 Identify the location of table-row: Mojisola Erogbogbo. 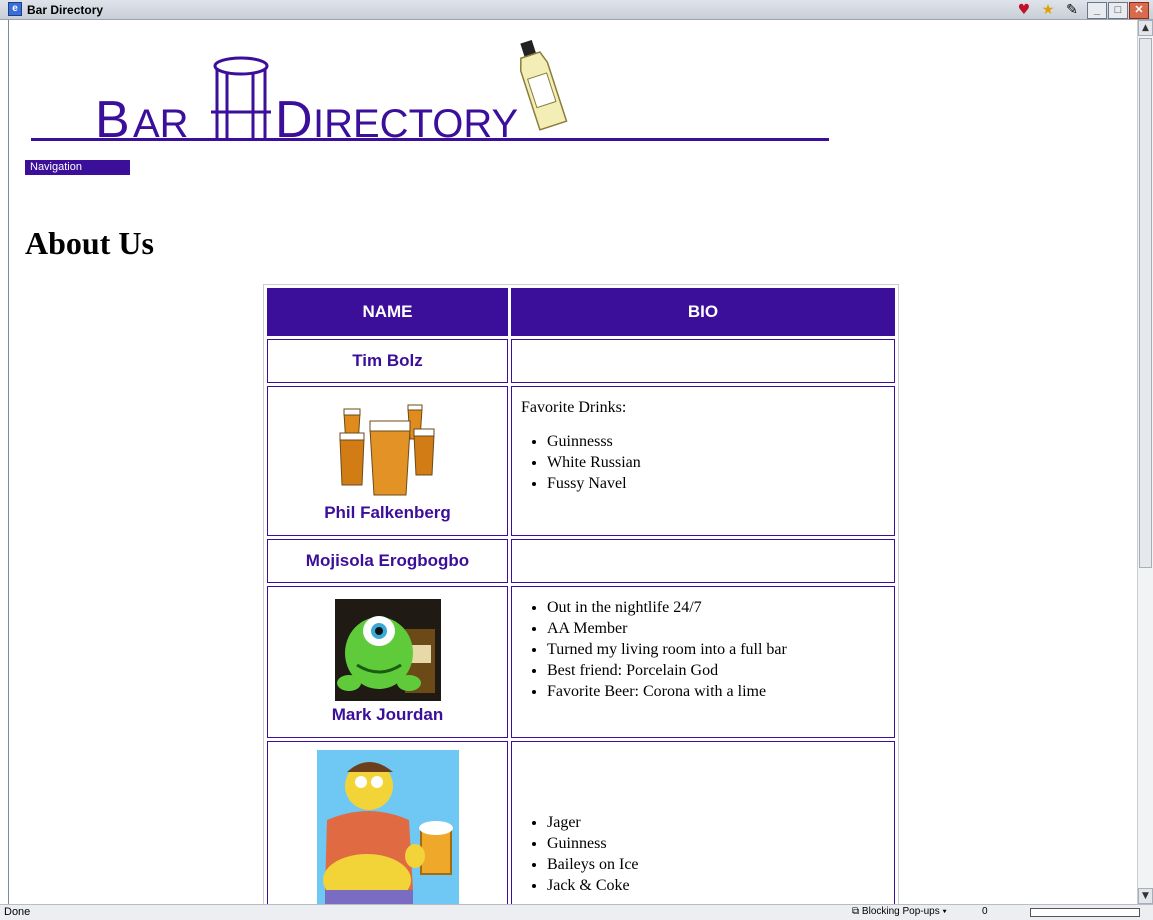
(581, 561).